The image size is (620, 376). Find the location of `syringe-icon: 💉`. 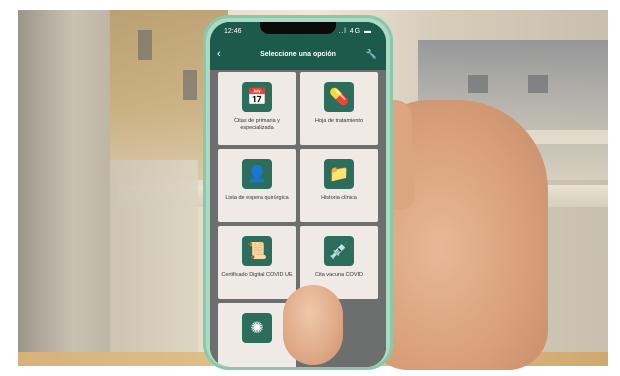

syringe-icon: 💉 is located at coordinates (339, 251).